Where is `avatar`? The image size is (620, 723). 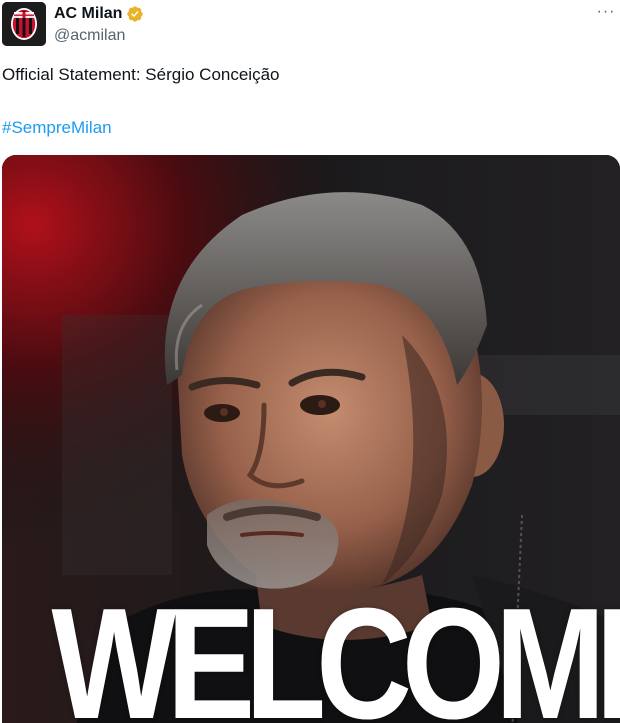
avatar is located at coordinates (24, 24).